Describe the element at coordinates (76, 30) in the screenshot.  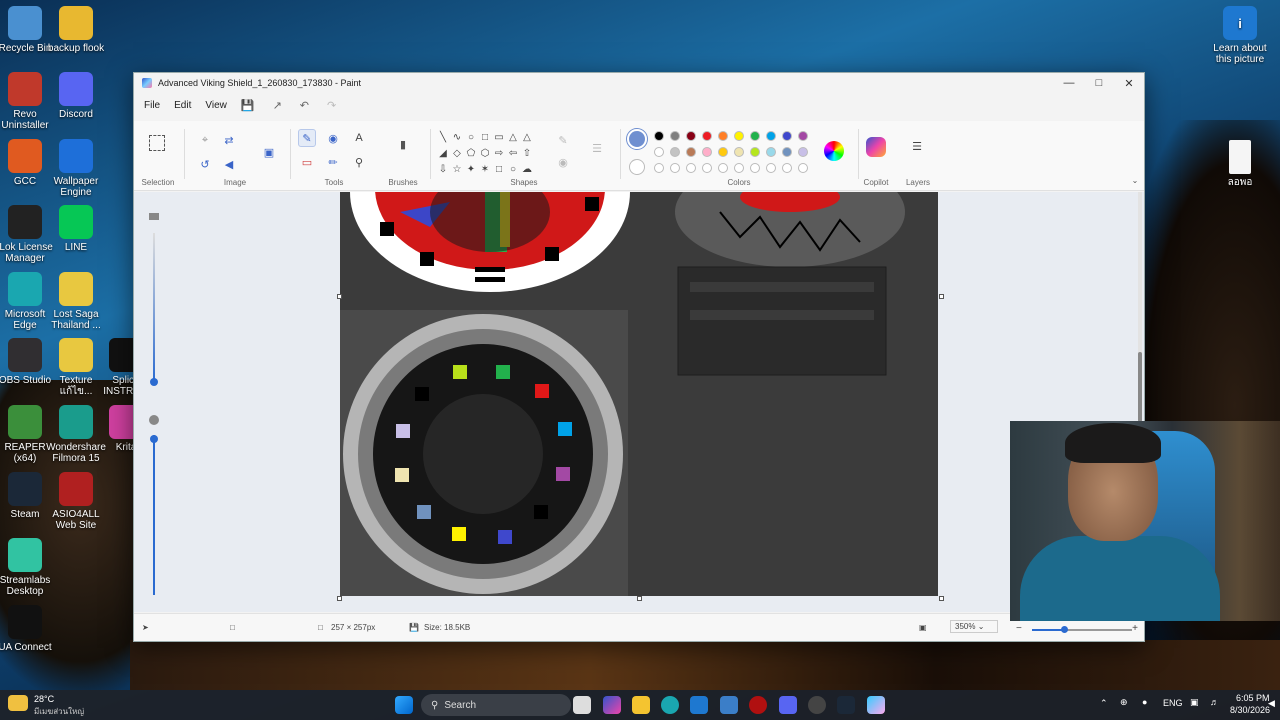
I see `desktop-icon: backup flook` at that location.